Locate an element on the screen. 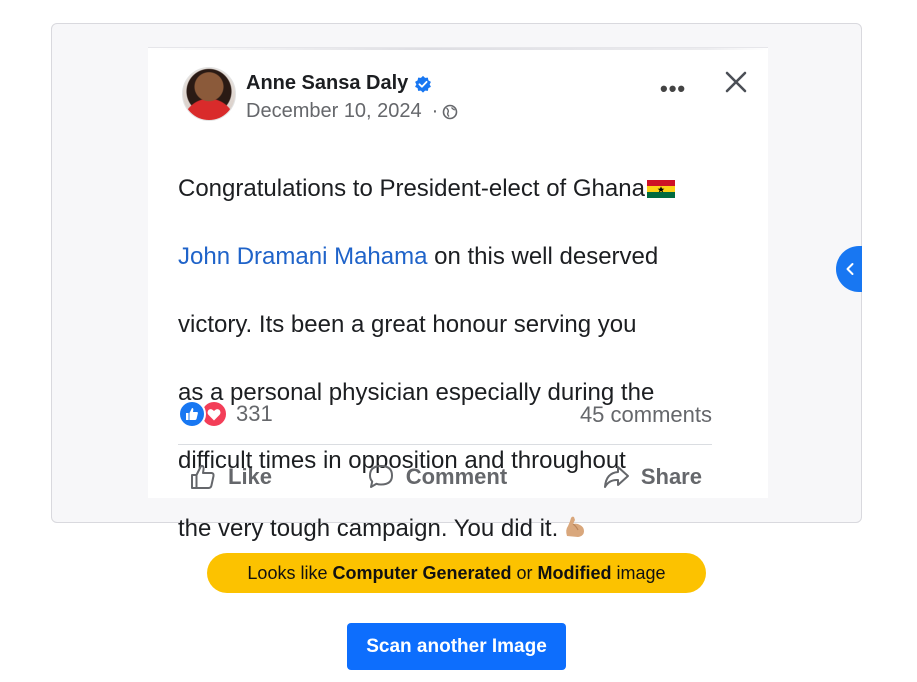  mentioned-person-link: John Dramani Mahama is located at coordinates (302, 256).